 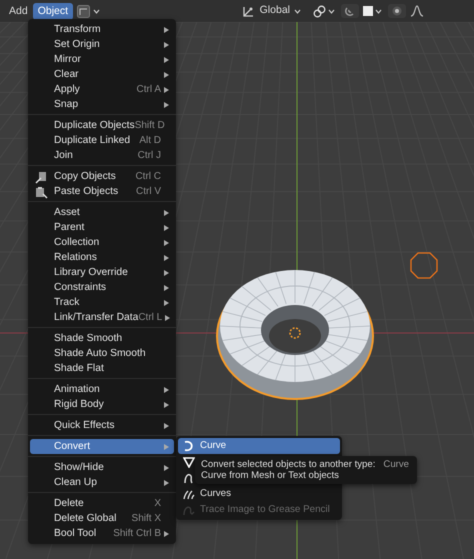 I want to click on menu-item: Apply Ctrl A, so click(x=102, y=89).